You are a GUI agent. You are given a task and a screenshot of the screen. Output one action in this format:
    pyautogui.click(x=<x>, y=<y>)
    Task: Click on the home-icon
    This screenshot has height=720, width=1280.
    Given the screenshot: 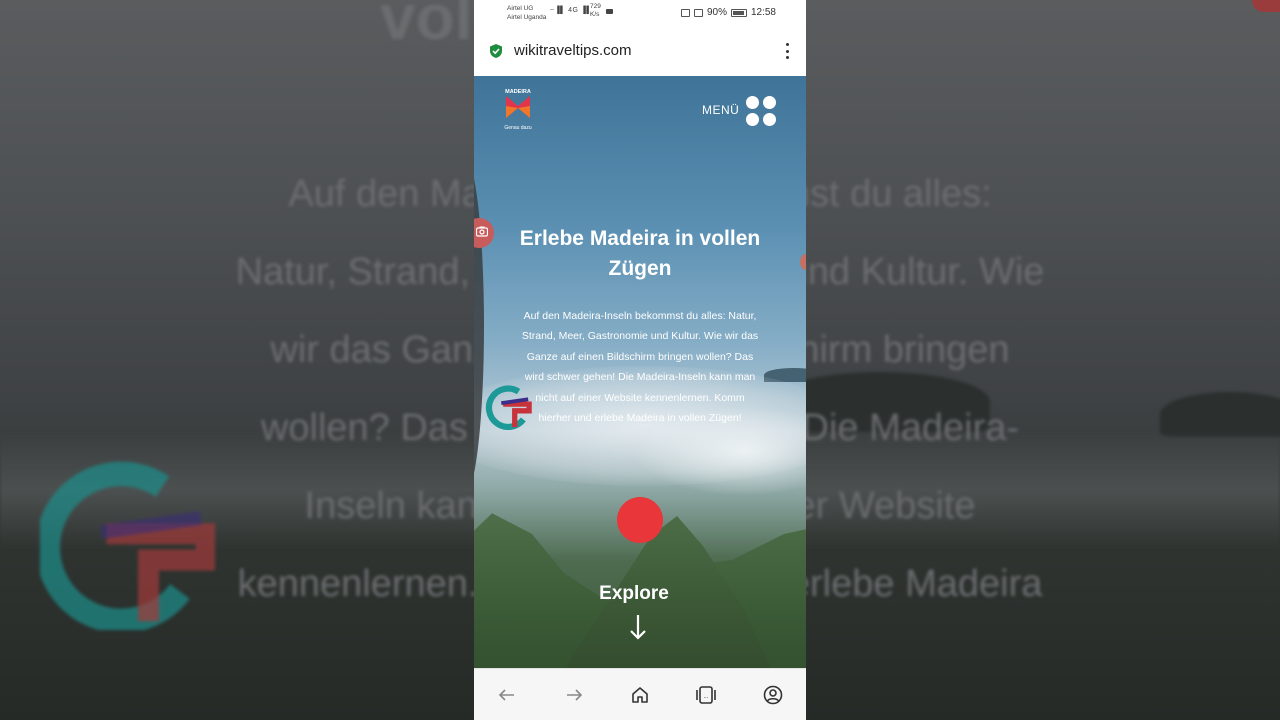 What is the action you would take?
    pyautogui.click(x=640, y=695)
    